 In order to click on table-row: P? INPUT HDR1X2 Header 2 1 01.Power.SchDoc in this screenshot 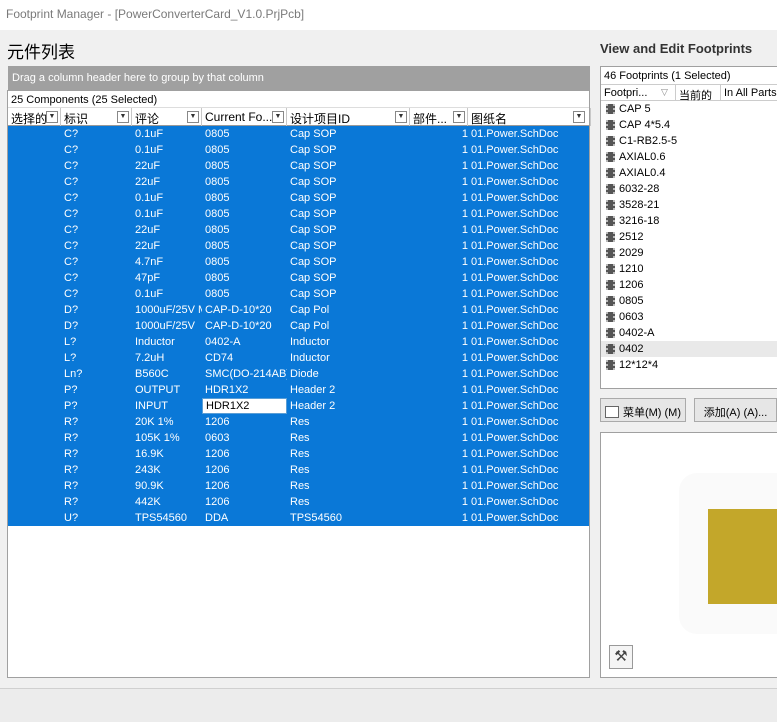, I will do `click(298, 406)`.